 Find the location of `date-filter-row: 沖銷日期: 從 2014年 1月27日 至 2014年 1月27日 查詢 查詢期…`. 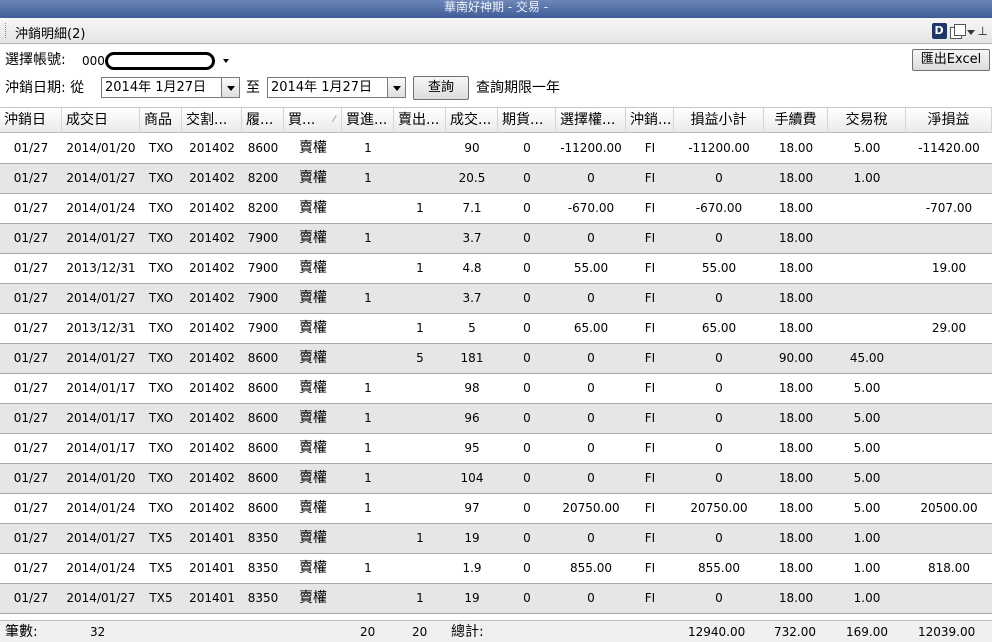

date-filter-row: 沖銷日期: 從 2014年 1月27日 至 2014年 1月27日 查詢 查詢期… is located at coordinates (496, 89).